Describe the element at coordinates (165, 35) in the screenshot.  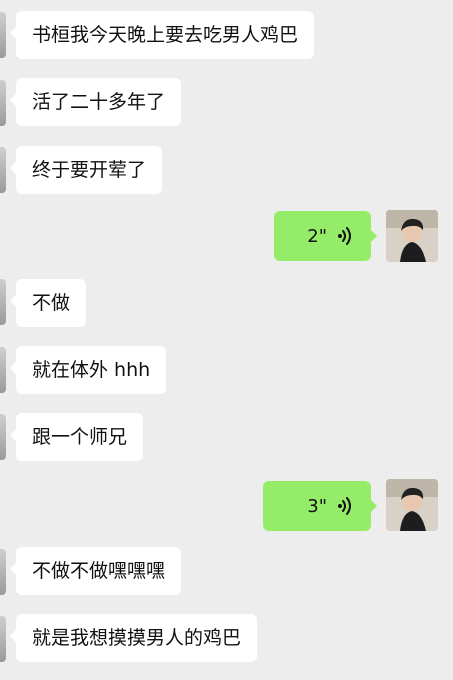
I see `message-text: 书桓我今天晚上要去吃男人鸡巴` at that location.